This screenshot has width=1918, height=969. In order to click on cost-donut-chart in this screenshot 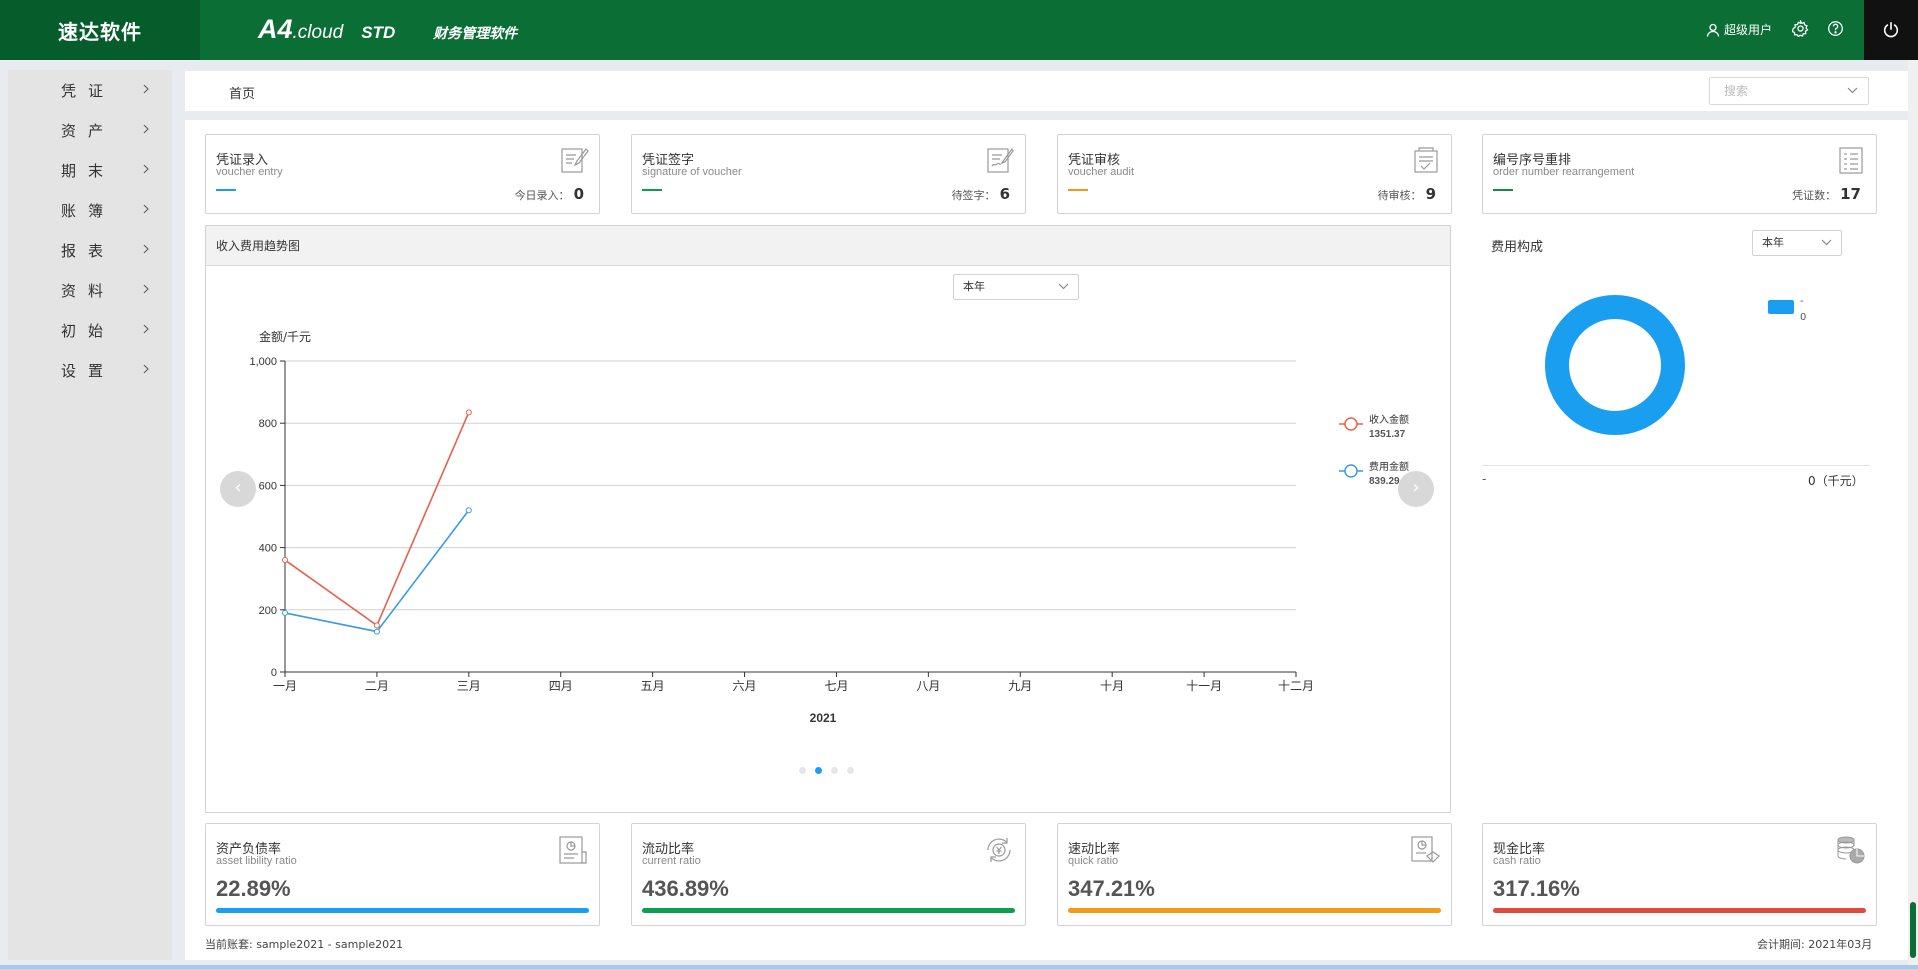, I will do `click(1615, 365)`.